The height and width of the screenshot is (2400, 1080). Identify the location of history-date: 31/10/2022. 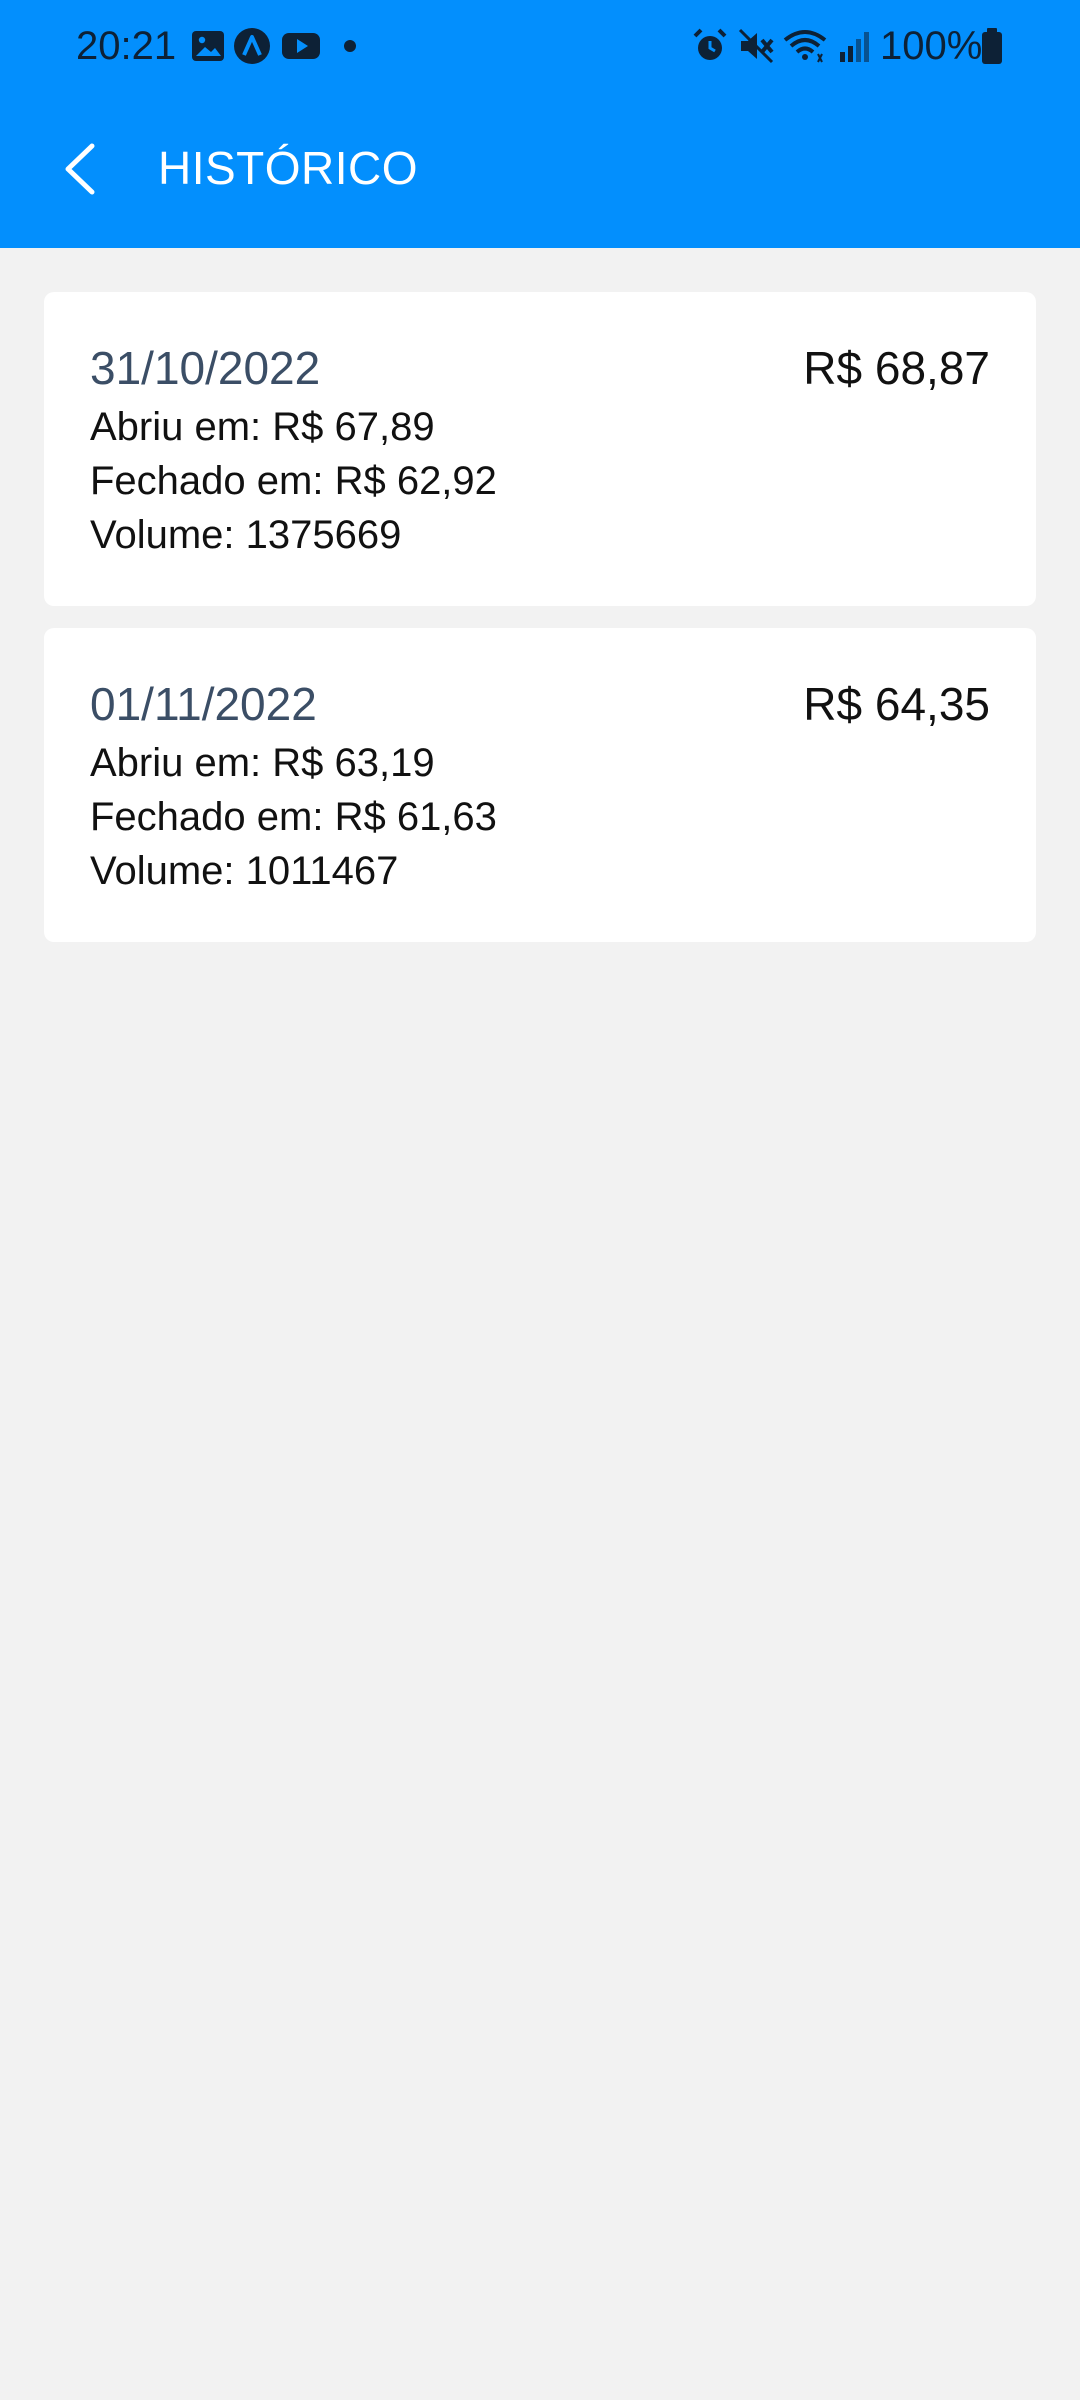
(205, 368).